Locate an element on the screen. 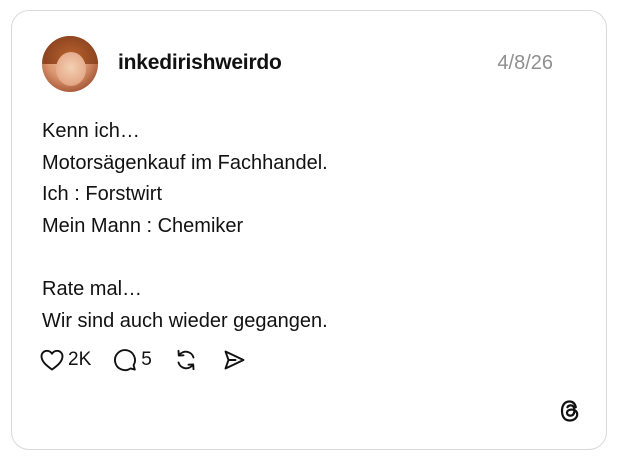  like-count: 2K is located at coordinates (80, 359).